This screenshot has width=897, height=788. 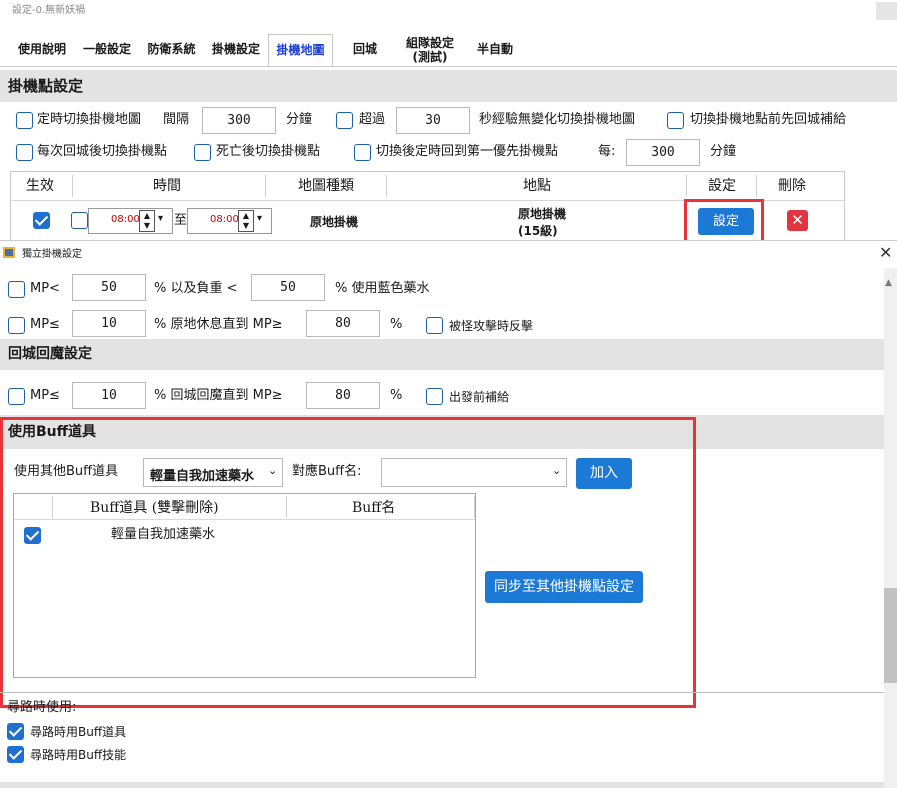 I want to click on window-control-button, so click(x=886, y=11).